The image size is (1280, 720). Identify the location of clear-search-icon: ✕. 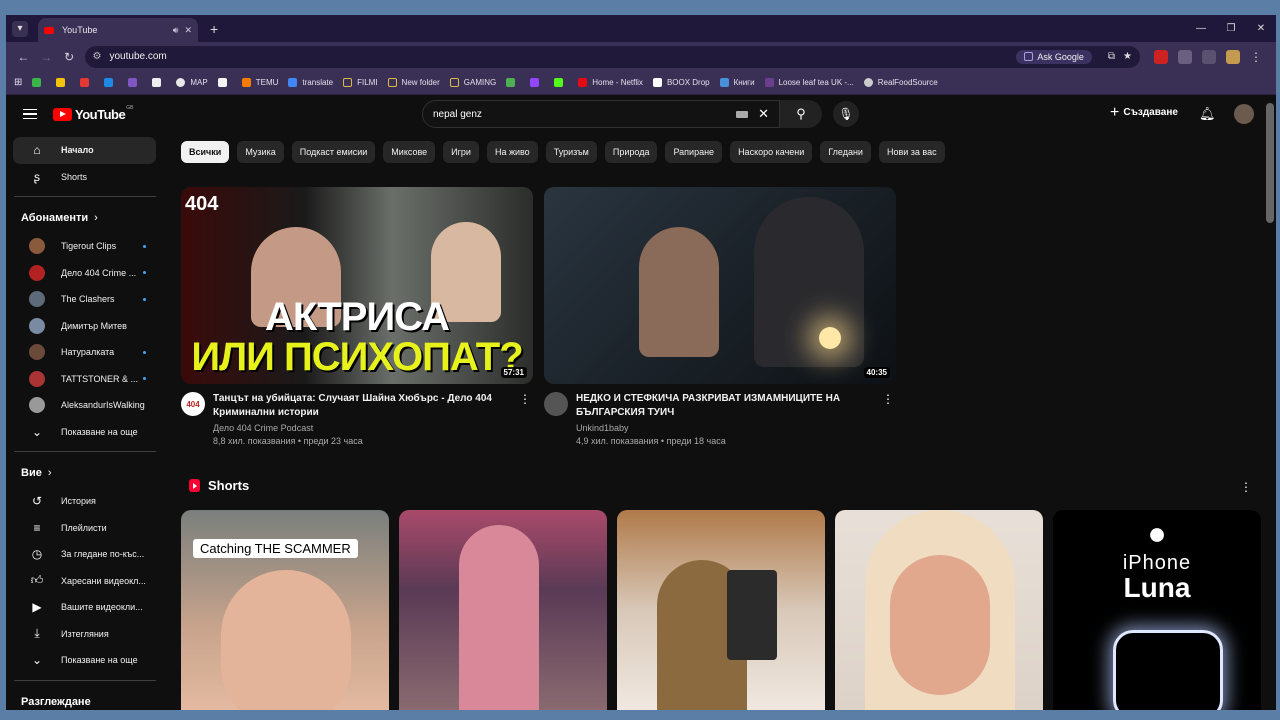
(763, 114).